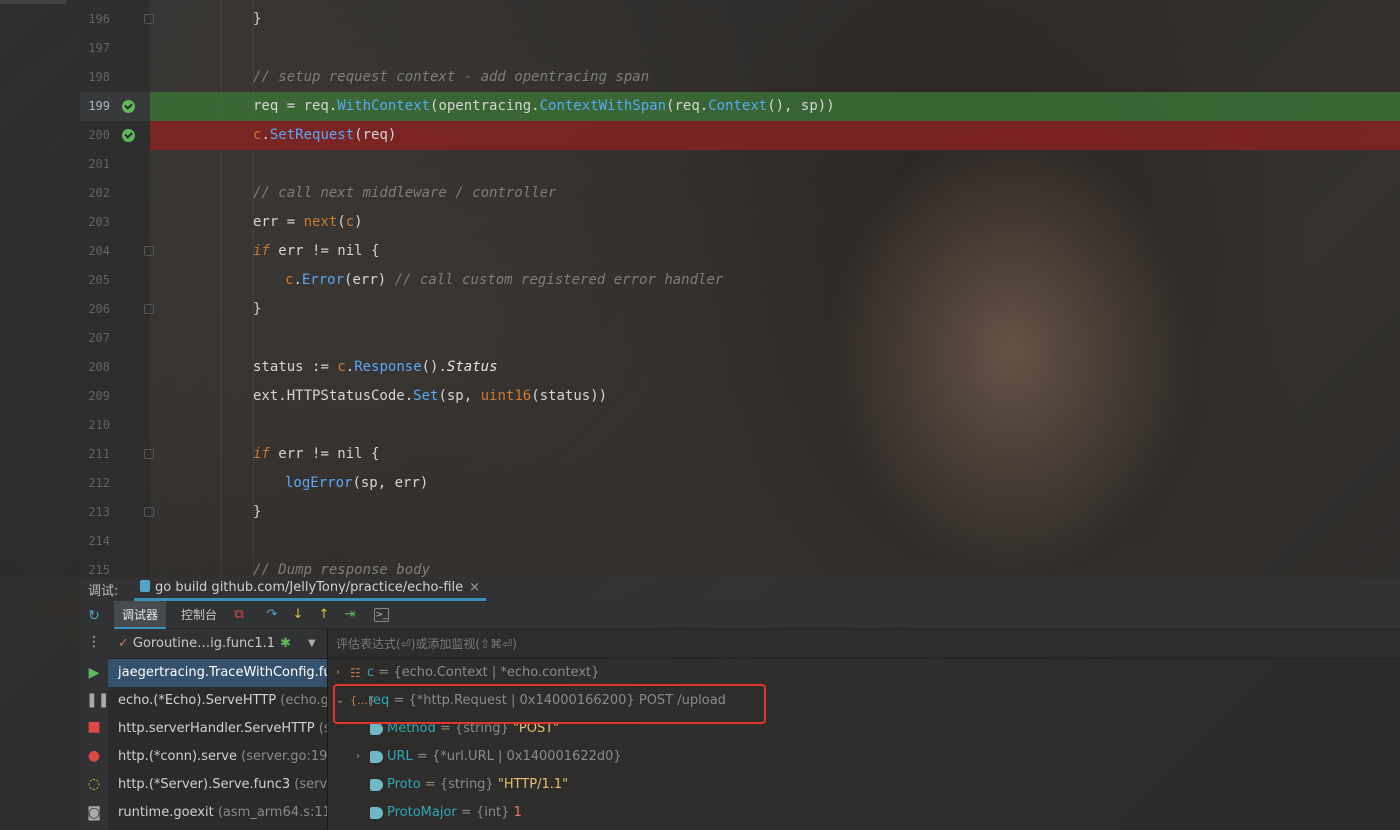 This screenshot has width=1400, height=830. What do you see at coordinates (97, 700) in the screenshot?
I see `pause-icon: ❚❚` at bounding box center [97, 700].